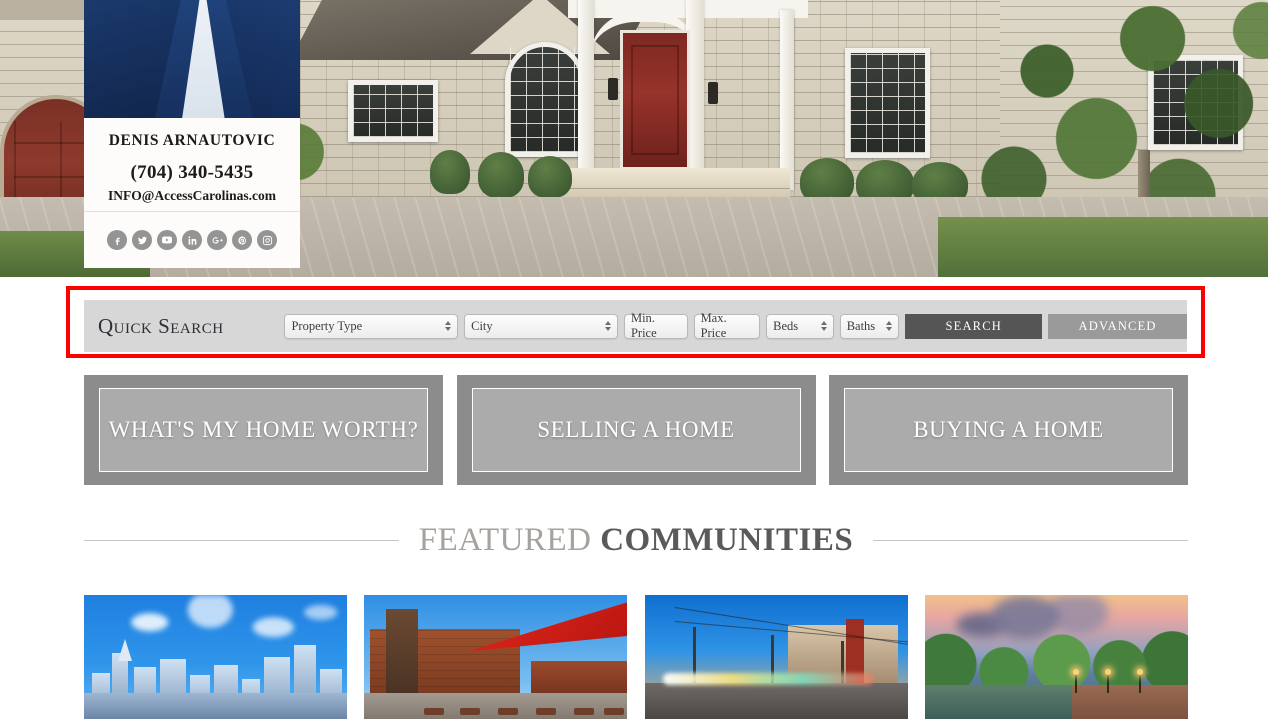  I want to click on park-lake-thumbnail, so click(1056, 657).